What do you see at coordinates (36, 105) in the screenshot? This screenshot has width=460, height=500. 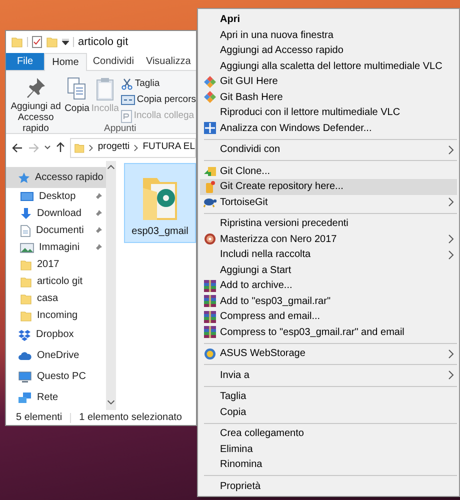 I see `ribbon-button: Aggiungi ad Accesso rapido` at bounding box center [36, 105].